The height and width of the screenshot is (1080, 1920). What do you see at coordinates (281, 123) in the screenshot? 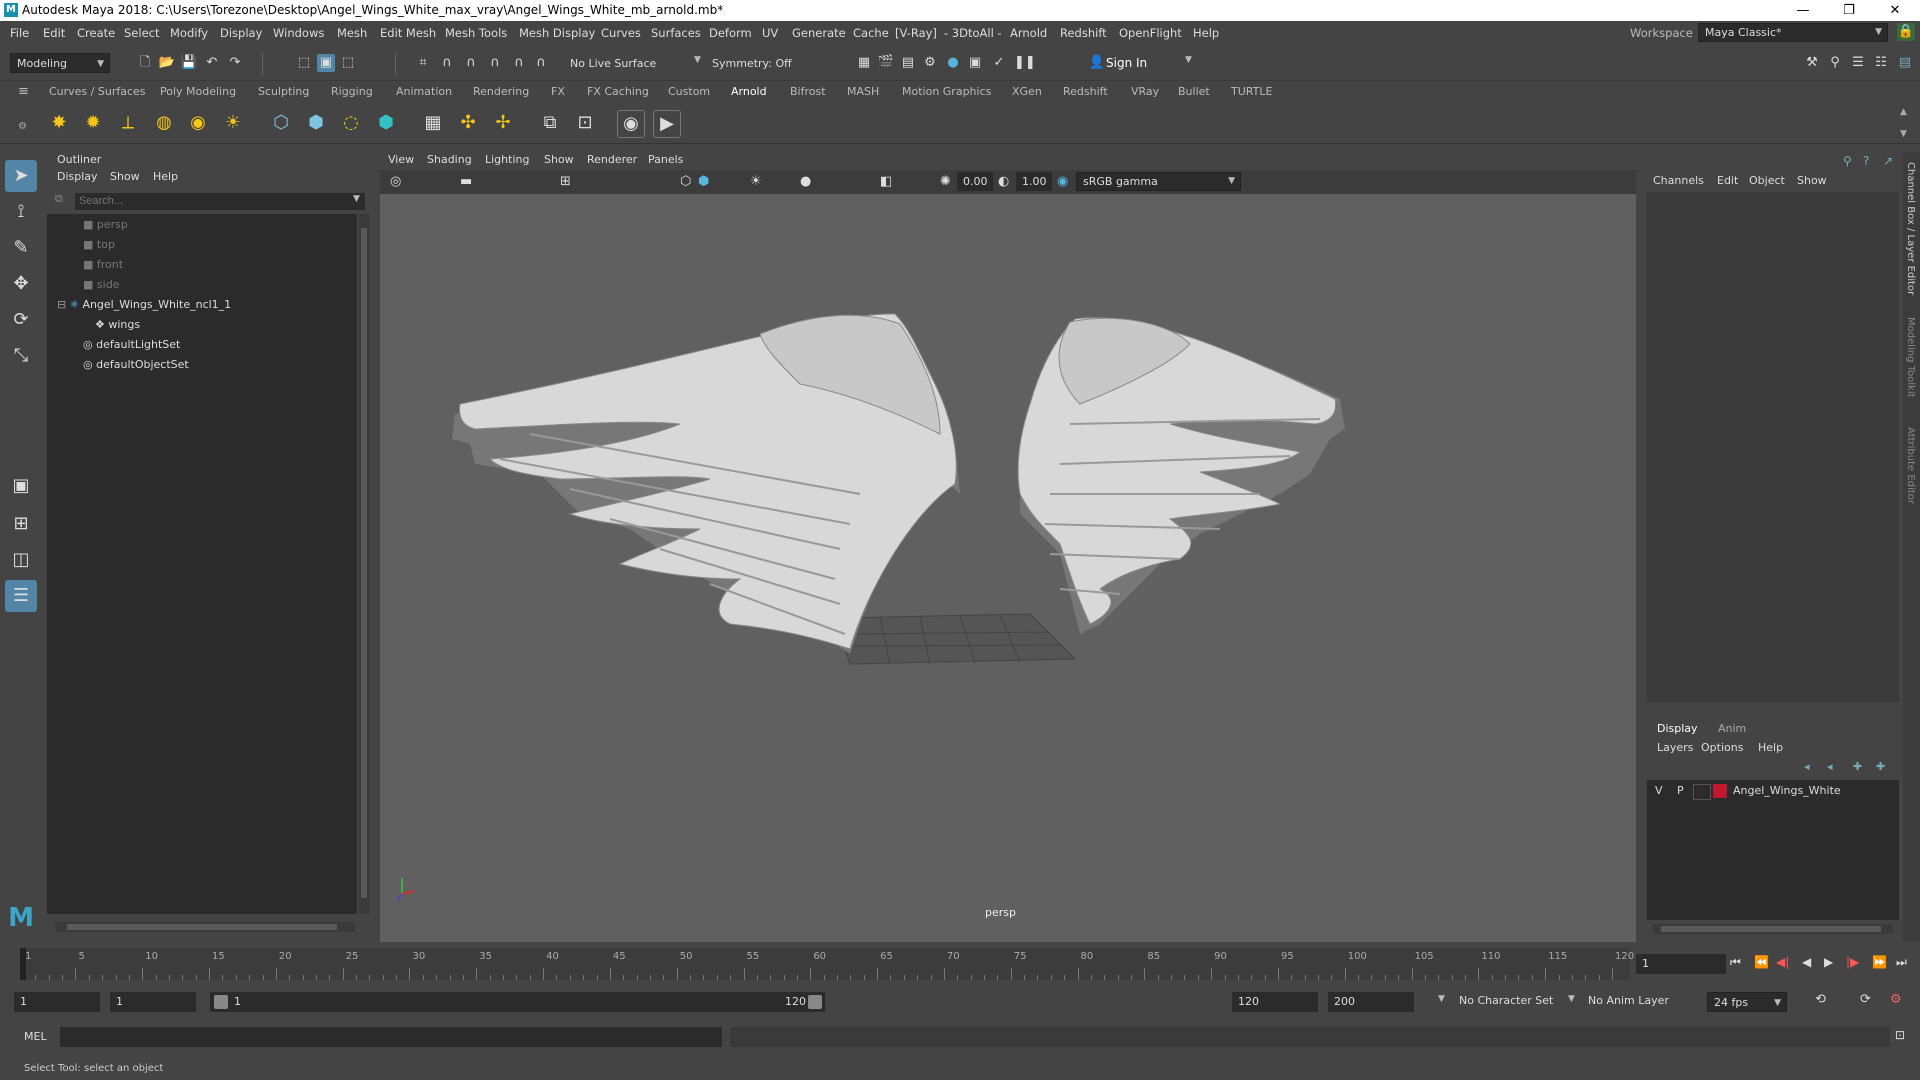
I see `standin-icon: ⬡` at bounding box center [281, 123].